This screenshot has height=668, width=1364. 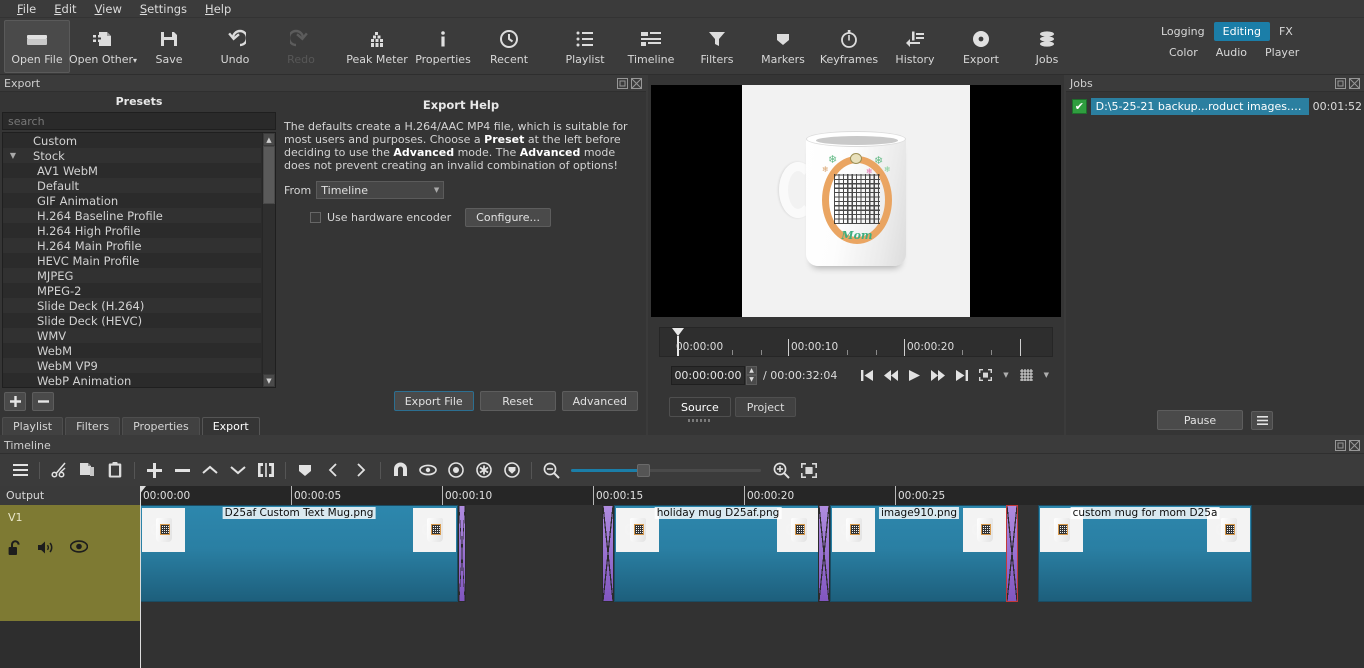 What do you see at coordinates (103, 46) in the screenshot?
I see `toolbar-open-other: Open Other▾` at bounding box center [103, 46].